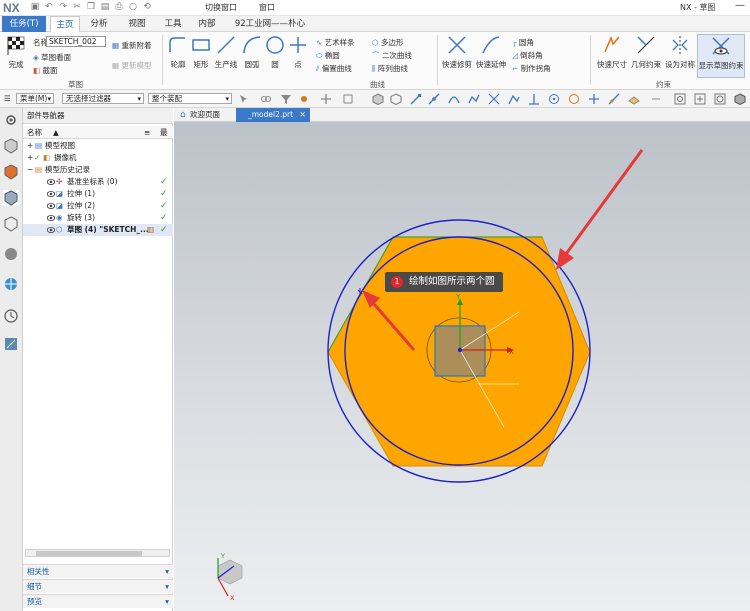 This screenshot has height=611, width=750. Describe the element at coordinates (656, 99) in the screenshot. I see `snap-bounded-grid-icon` at that location.